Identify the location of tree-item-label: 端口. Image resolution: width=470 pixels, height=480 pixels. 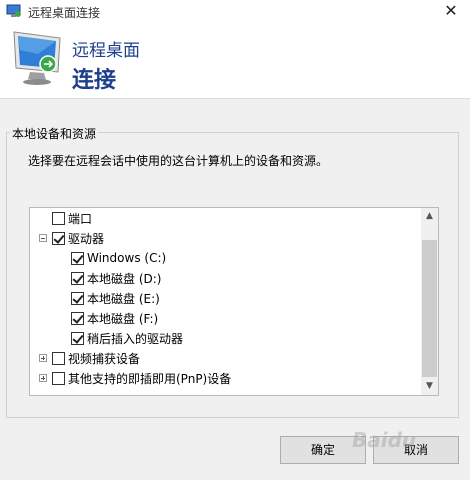
(80, 218).